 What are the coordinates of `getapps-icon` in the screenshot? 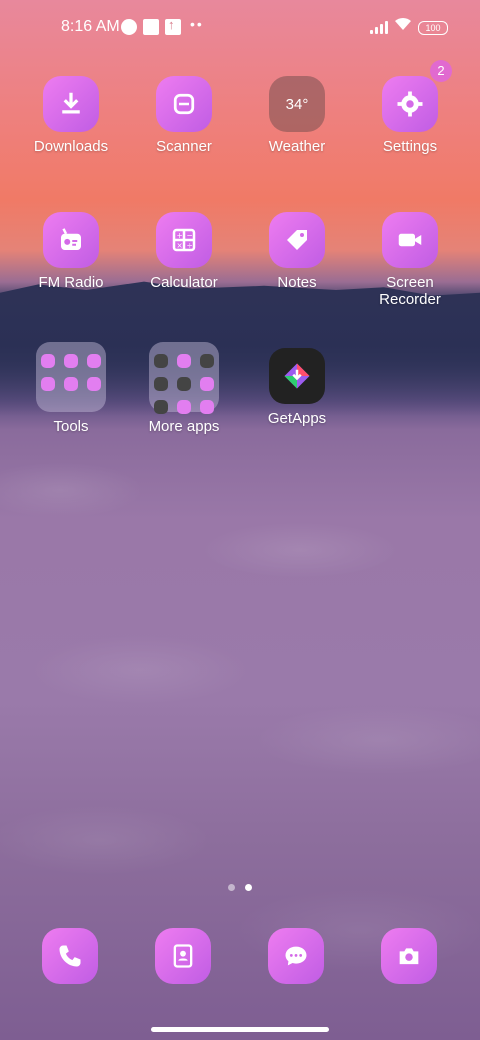 It's located at (297, 376).